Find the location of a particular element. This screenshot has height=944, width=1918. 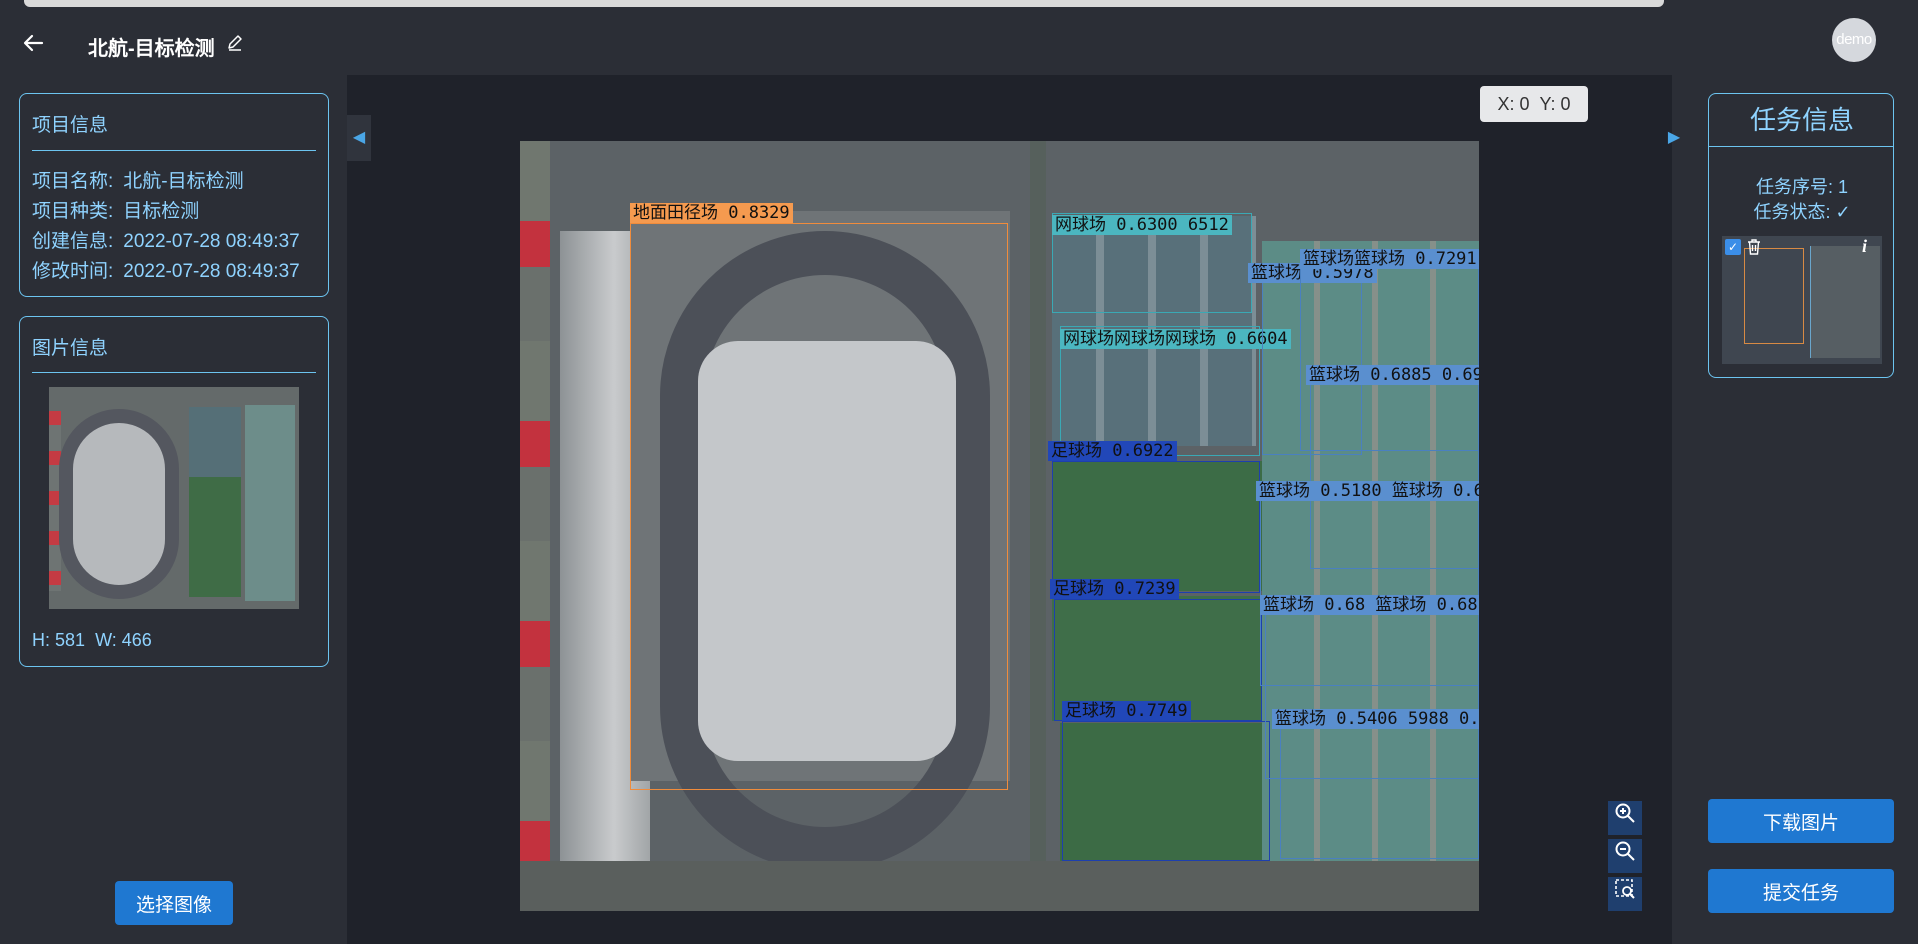

image-info-title: 图片信息 is located at coordinates (70, 348).